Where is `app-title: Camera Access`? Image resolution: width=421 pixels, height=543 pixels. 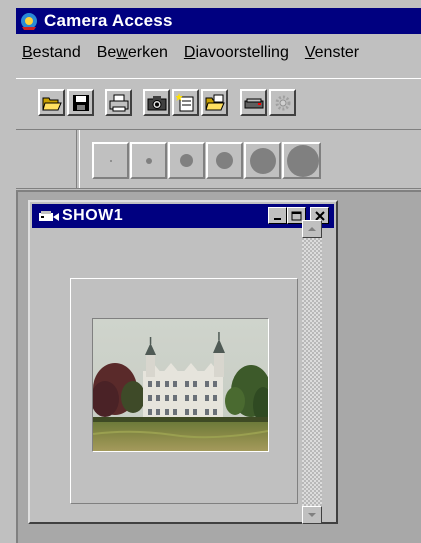
app-title: Camera Access is located at coordinates (108, 20).